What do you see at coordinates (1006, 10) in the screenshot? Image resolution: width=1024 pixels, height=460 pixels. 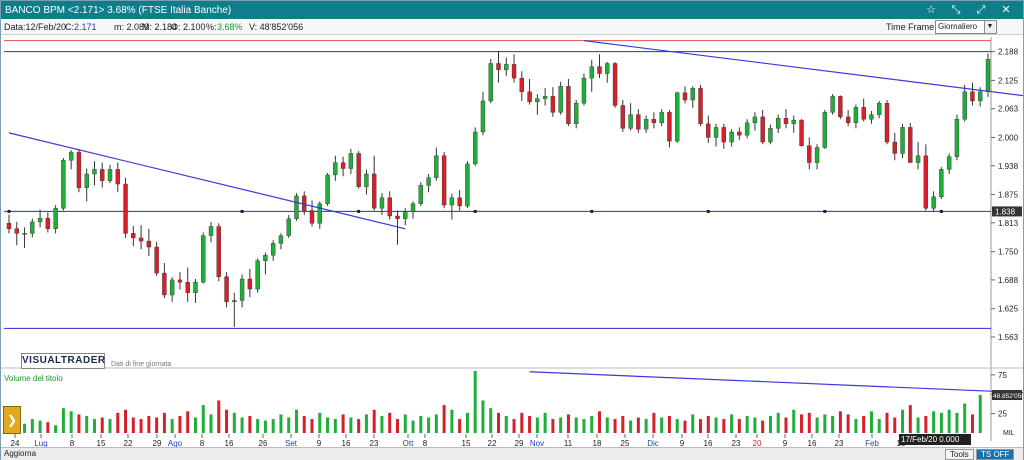 I see `close-icon: ✕` at bounding box center [1006, 10].